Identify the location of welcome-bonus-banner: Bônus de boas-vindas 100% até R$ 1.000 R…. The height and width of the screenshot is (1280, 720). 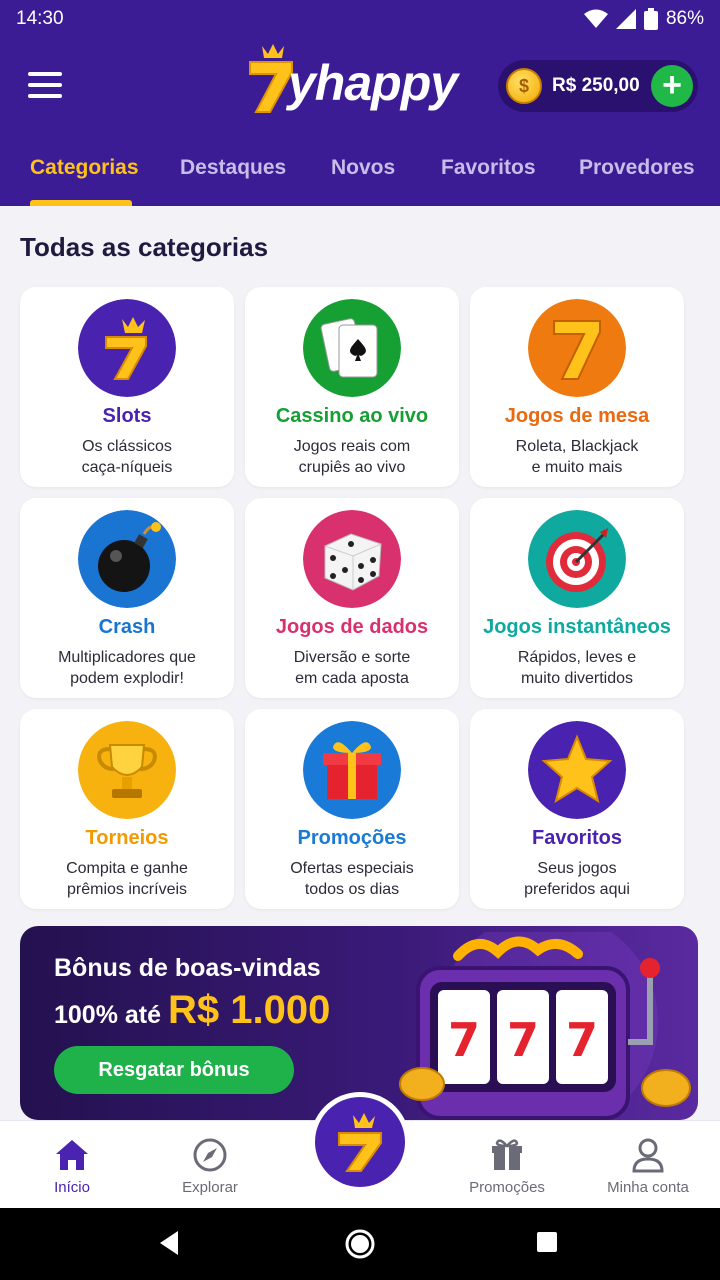
(359, 1023).